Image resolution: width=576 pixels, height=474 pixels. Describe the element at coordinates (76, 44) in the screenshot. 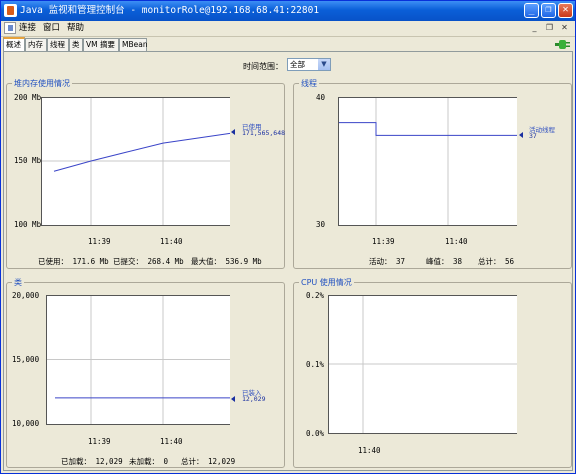

I see `tab-classes: 类` at that location.